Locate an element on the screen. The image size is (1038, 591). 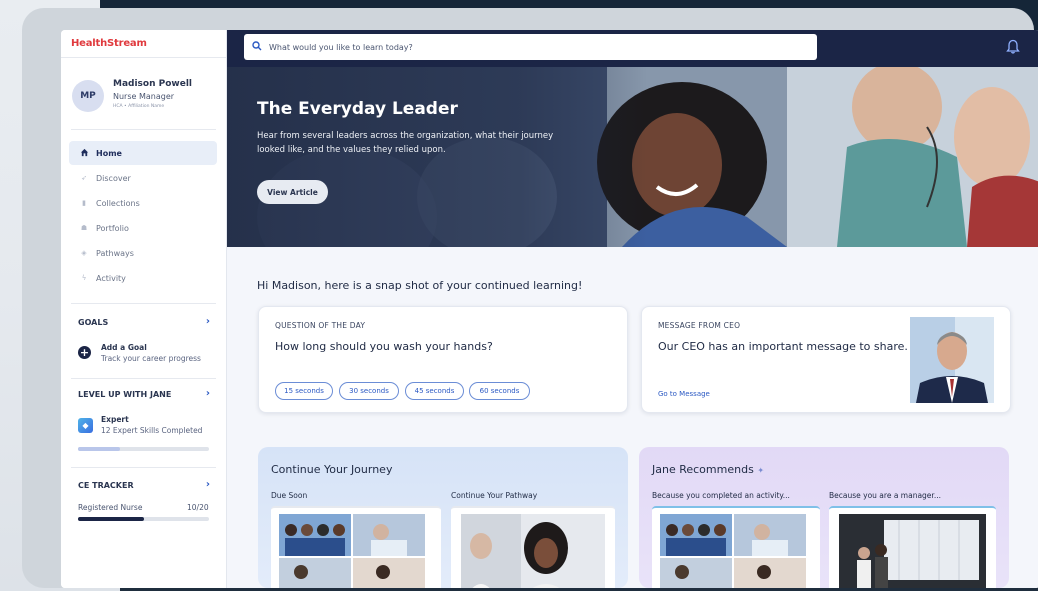
journey-title: Continue Your Journey is located at coordinates (332, 469).